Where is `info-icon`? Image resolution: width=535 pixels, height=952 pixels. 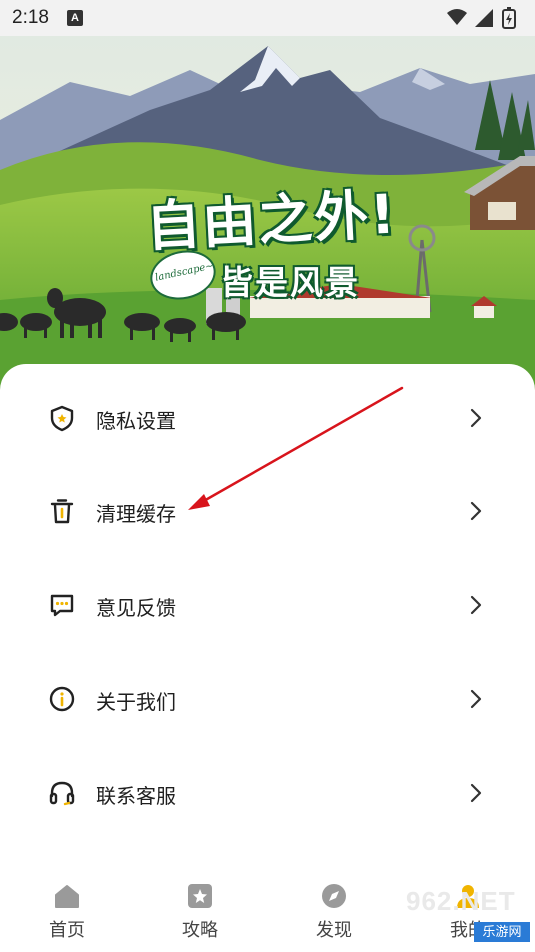
info-icon is located at coordinates (62, 699).